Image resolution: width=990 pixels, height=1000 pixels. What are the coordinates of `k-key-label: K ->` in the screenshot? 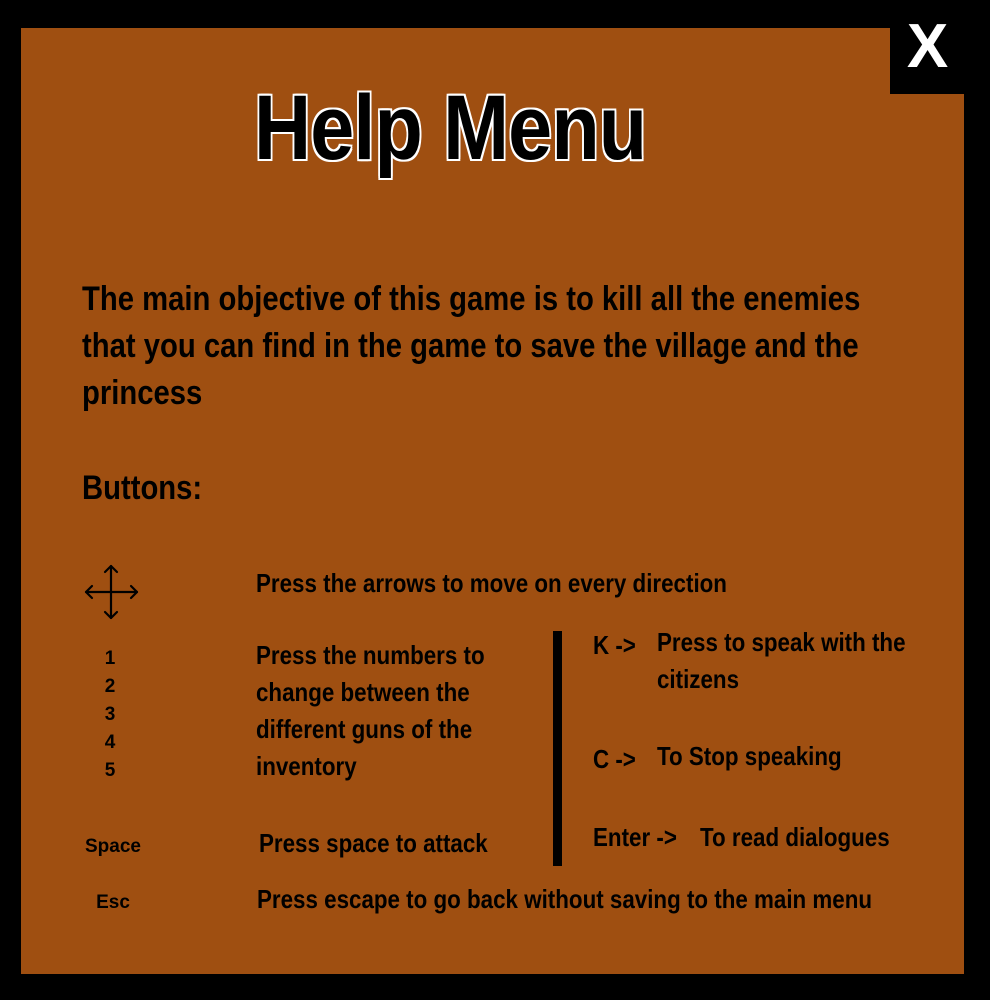 It's located at (614, 645).